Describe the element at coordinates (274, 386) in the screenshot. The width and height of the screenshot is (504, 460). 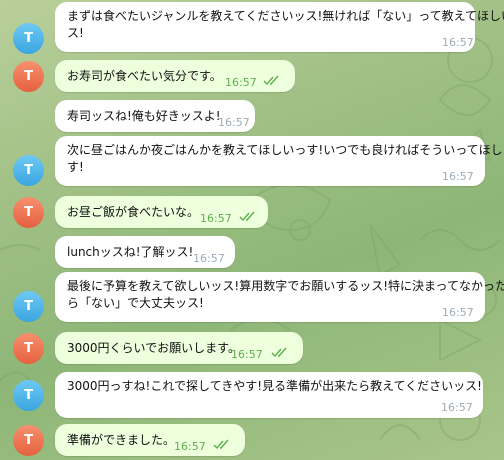
I see `message-text: 3000円っすね!これで探してきやす!見る準備が出来たら教えてくださいッス!` at that location.